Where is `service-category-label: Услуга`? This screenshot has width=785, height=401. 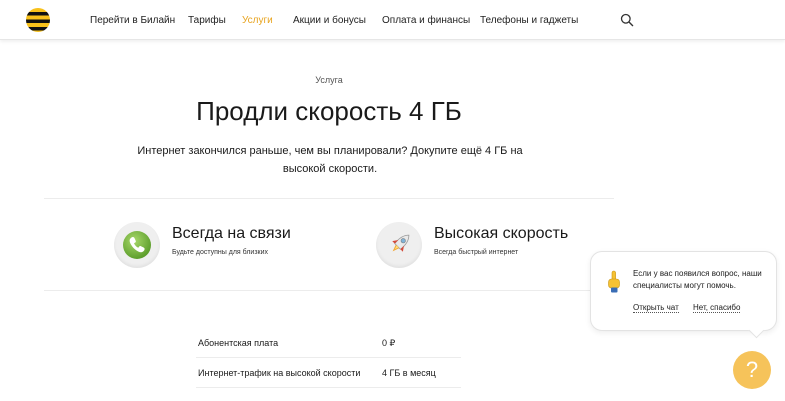 service-category-label: Услуга is located at coordinates (329, 80).